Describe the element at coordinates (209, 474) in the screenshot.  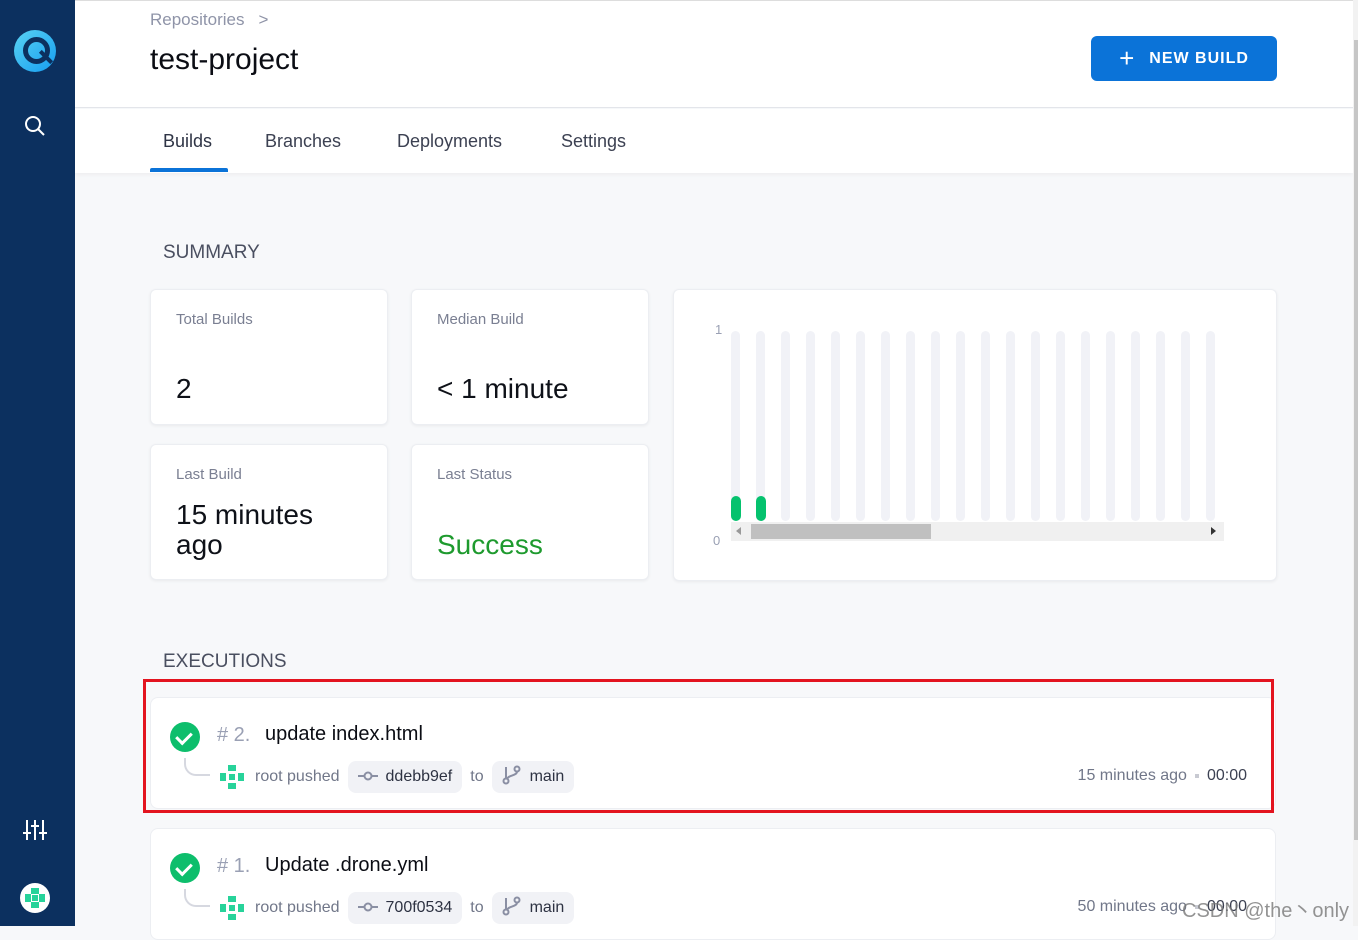
I see `last-build-label: Last Build` at that location.